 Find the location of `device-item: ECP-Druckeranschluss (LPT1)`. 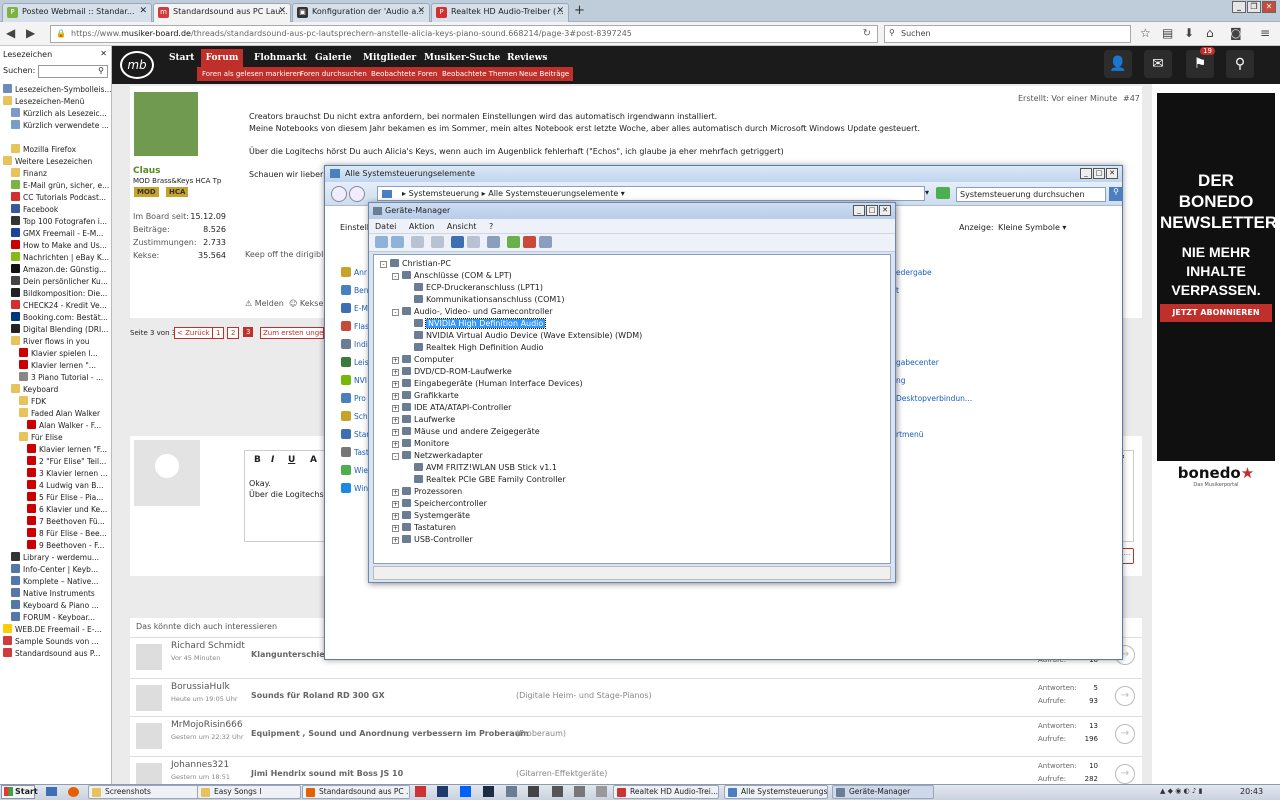

device-item: ECP-Druckeranschluss (LPT1) is located at coordinates (473, 287).